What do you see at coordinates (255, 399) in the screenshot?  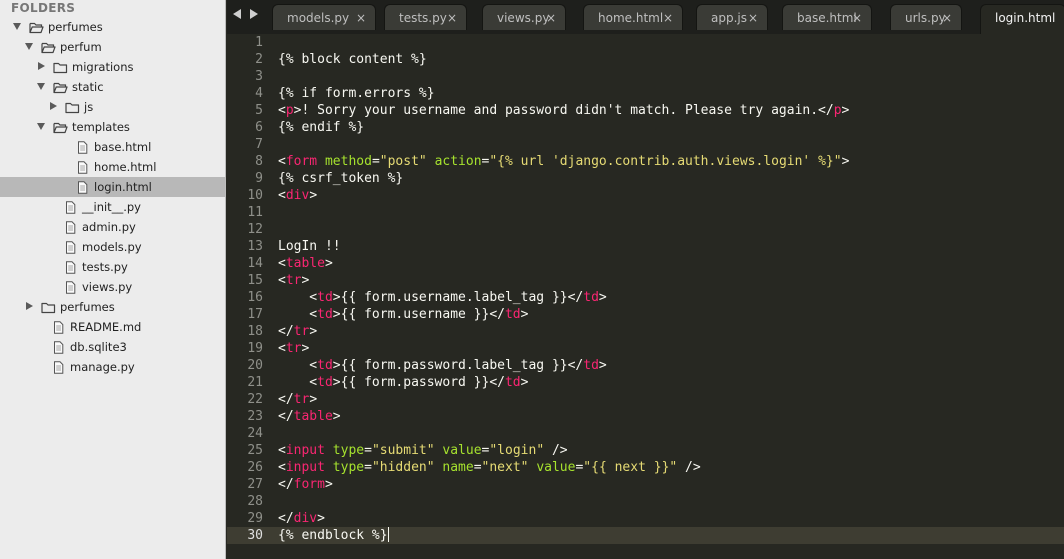 I see `line-number: 22` at bounding box center [255, 399].